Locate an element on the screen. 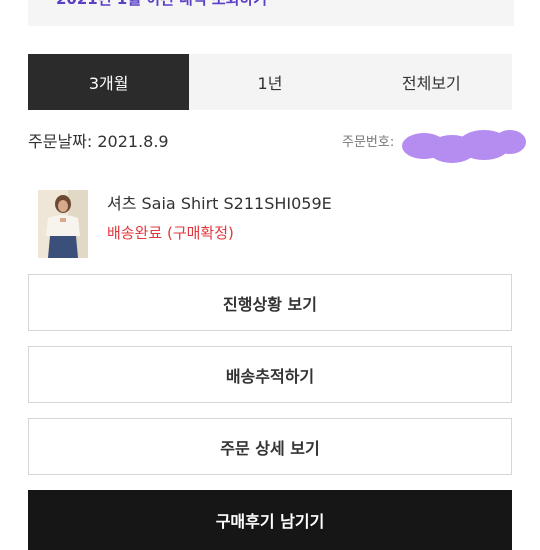  view-progress-button: 진행상황 보기 is located at coordinates (270, 302).